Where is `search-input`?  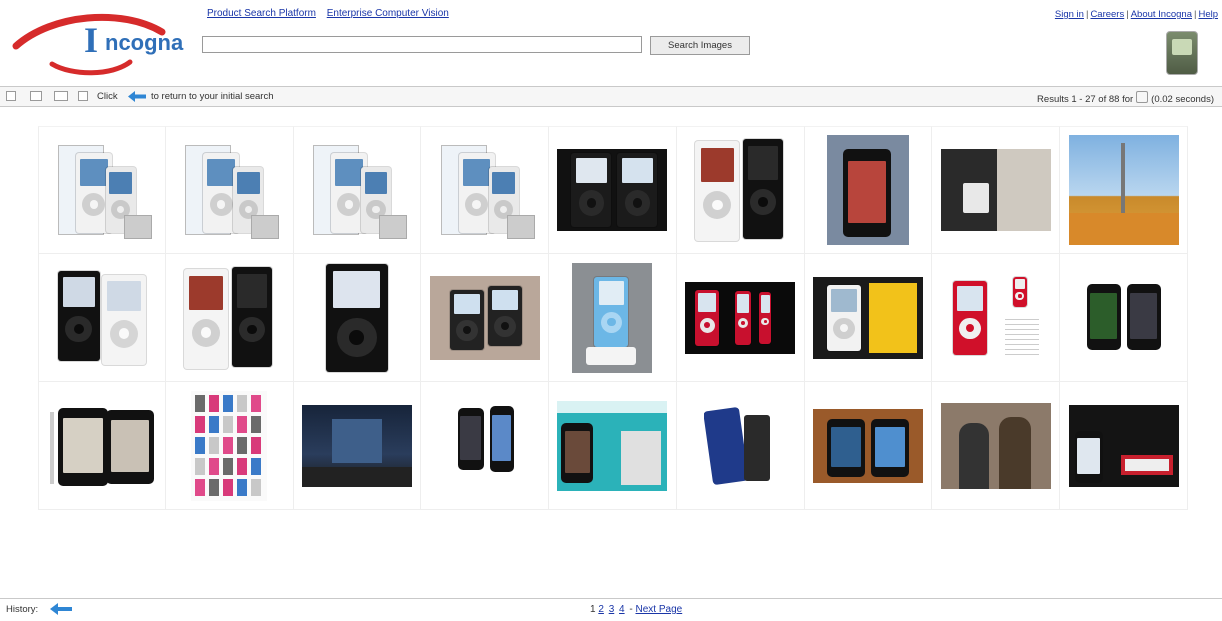 search-input is located at coordinates (422, 44).